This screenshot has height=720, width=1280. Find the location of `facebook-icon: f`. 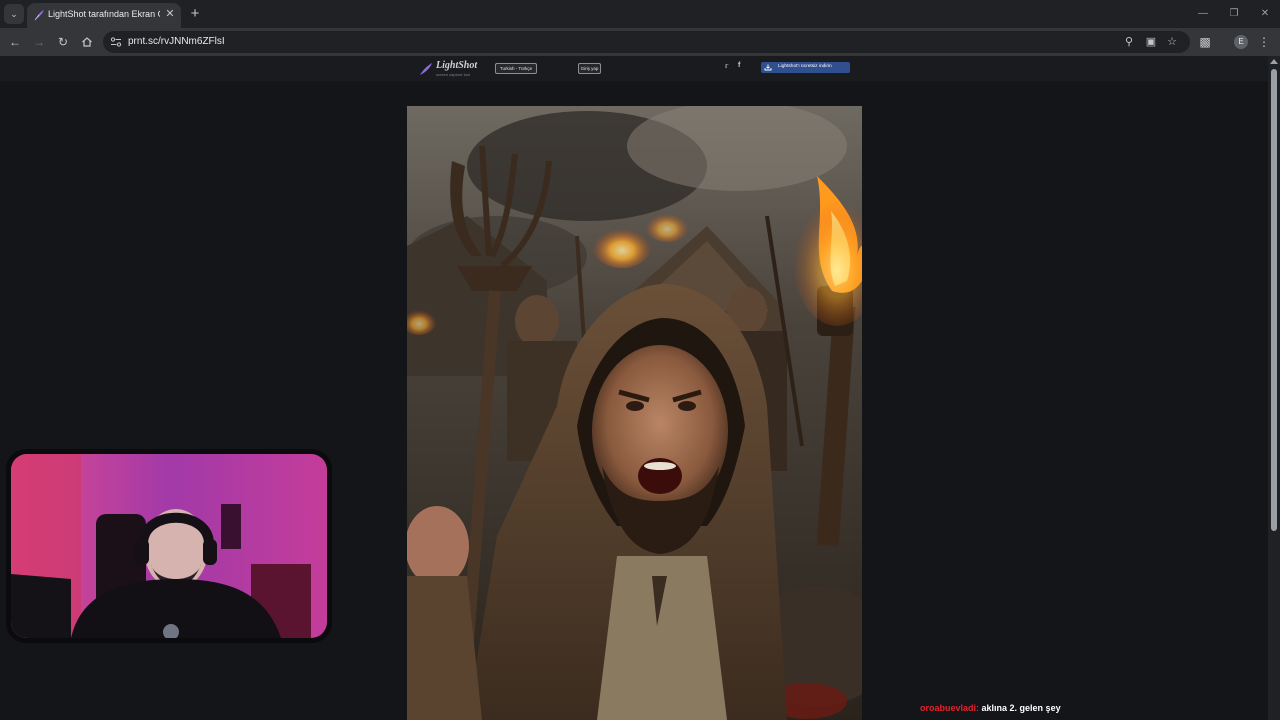

facebook-icon: f is located at coordinates (739, 65).